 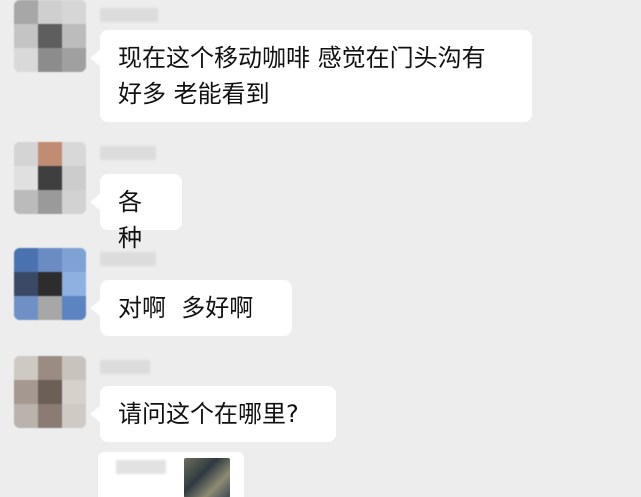 What do you see at coordinates (311, 76) in the screenshot?
I see `message-bubble: 现在这个移动咖啡 感觉在门头沟有 好多 老能看到` at bounding box center [311, 76].